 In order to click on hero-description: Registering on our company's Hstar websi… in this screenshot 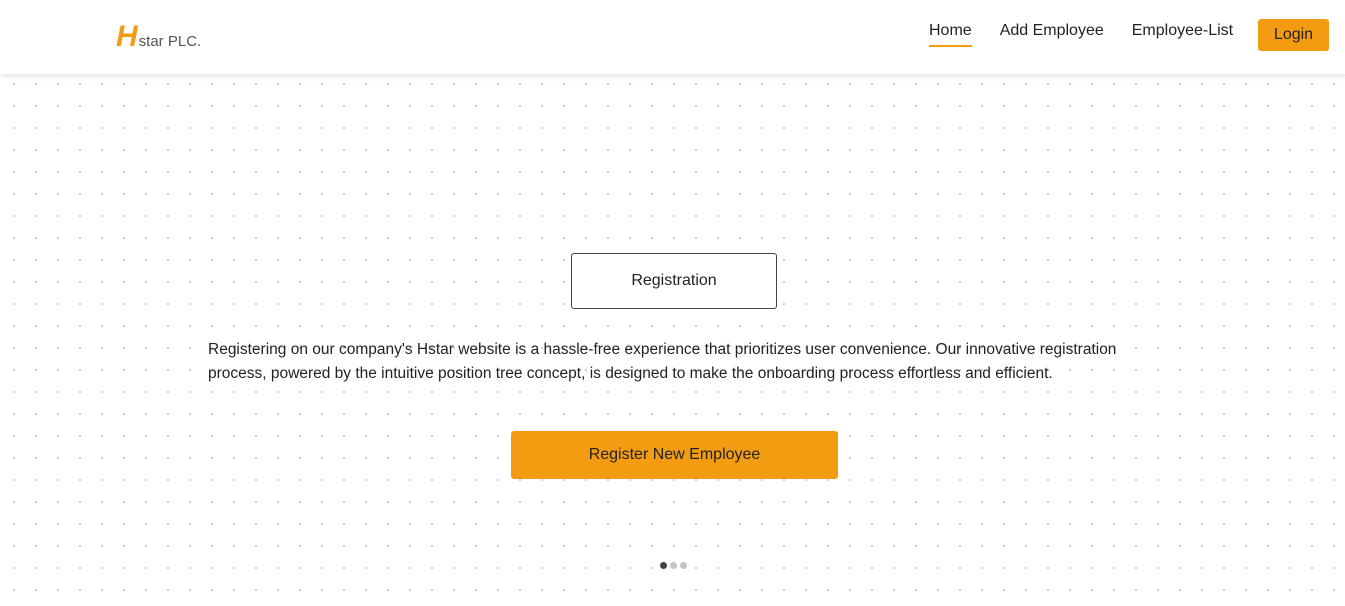, I will do `click(662, 361)`.